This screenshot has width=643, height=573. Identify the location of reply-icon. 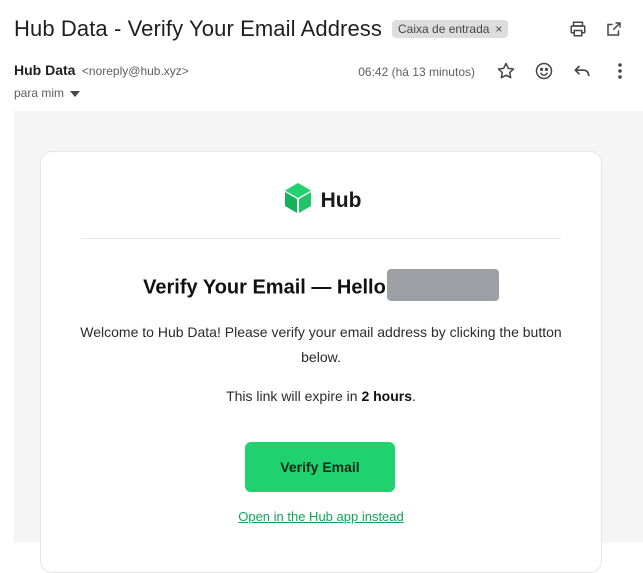
(582, 71).